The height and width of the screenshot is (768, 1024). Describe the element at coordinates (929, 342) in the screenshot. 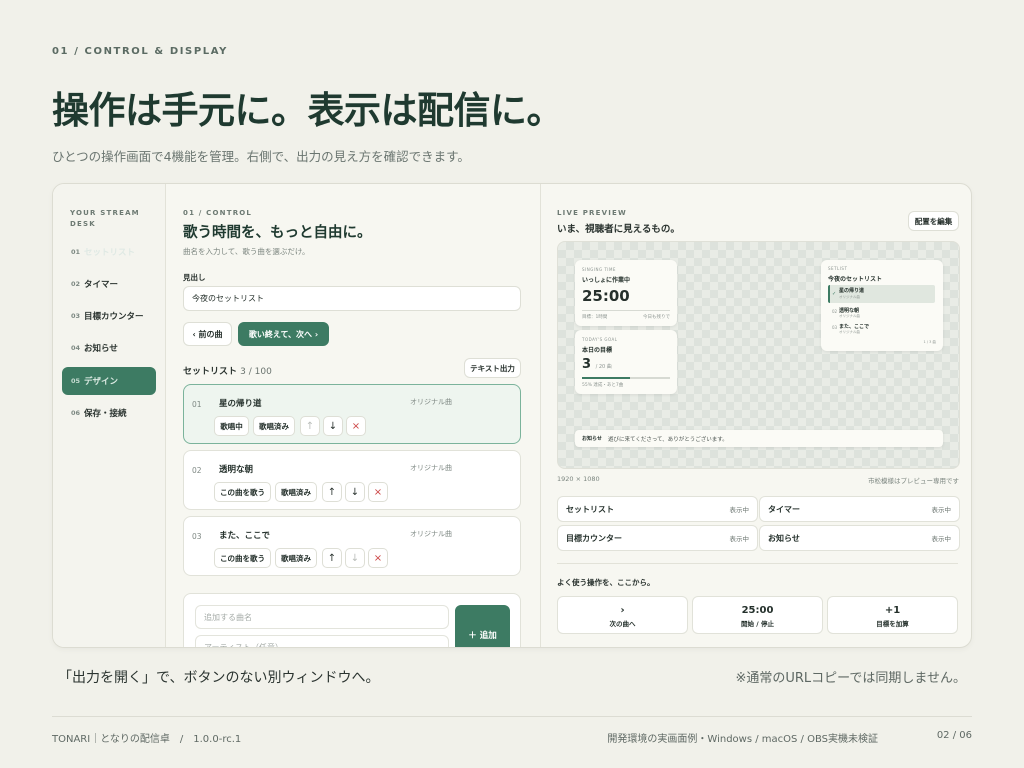

I see `setlist-widget-footer: 1 / 3 曲` at that location.